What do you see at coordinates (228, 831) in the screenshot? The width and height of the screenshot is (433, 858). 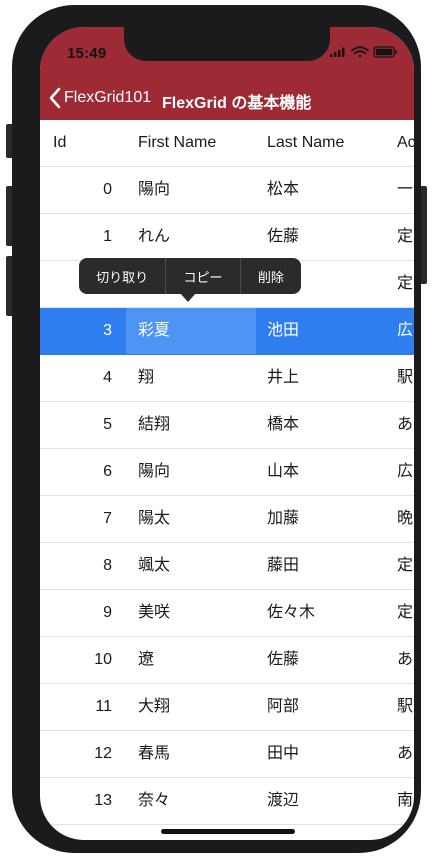 I see `home-indicator` at bounding box center [228, 831].